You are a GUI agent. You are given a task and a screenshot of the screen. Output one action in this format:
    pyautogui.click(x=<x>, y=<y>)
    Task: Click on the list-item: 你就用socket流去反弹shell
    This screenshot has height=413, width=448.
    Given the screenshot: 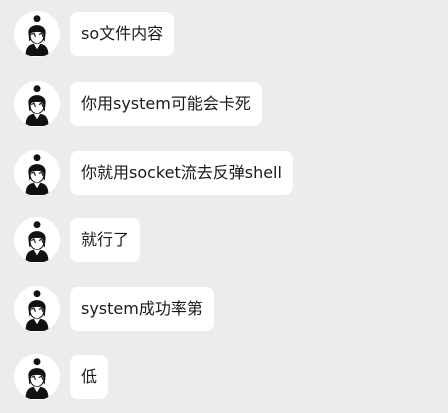 What is the action you would take?
    pyautogui.click(x=153, y=173)
    